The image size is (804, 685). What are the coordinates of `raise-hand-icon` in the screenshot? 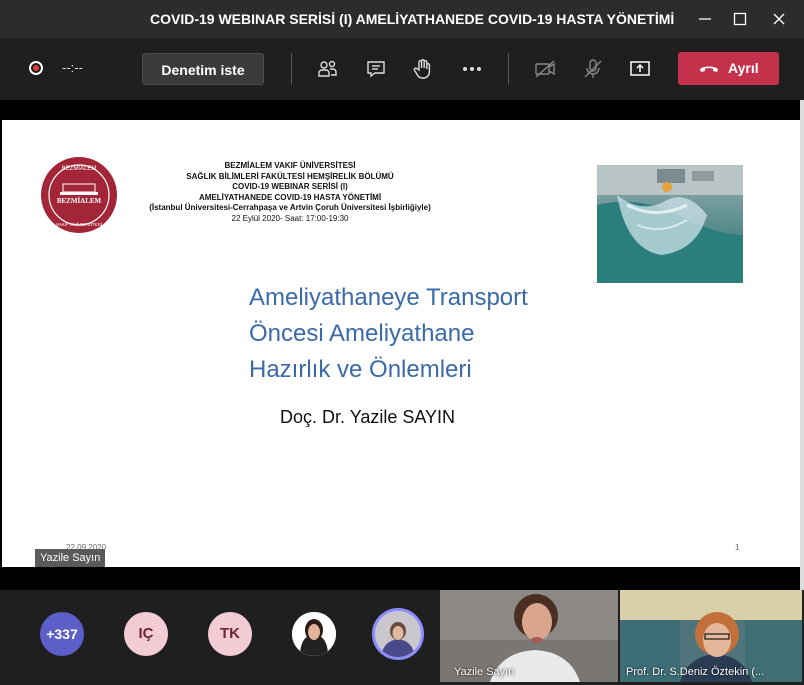 It's located at (423, 69).